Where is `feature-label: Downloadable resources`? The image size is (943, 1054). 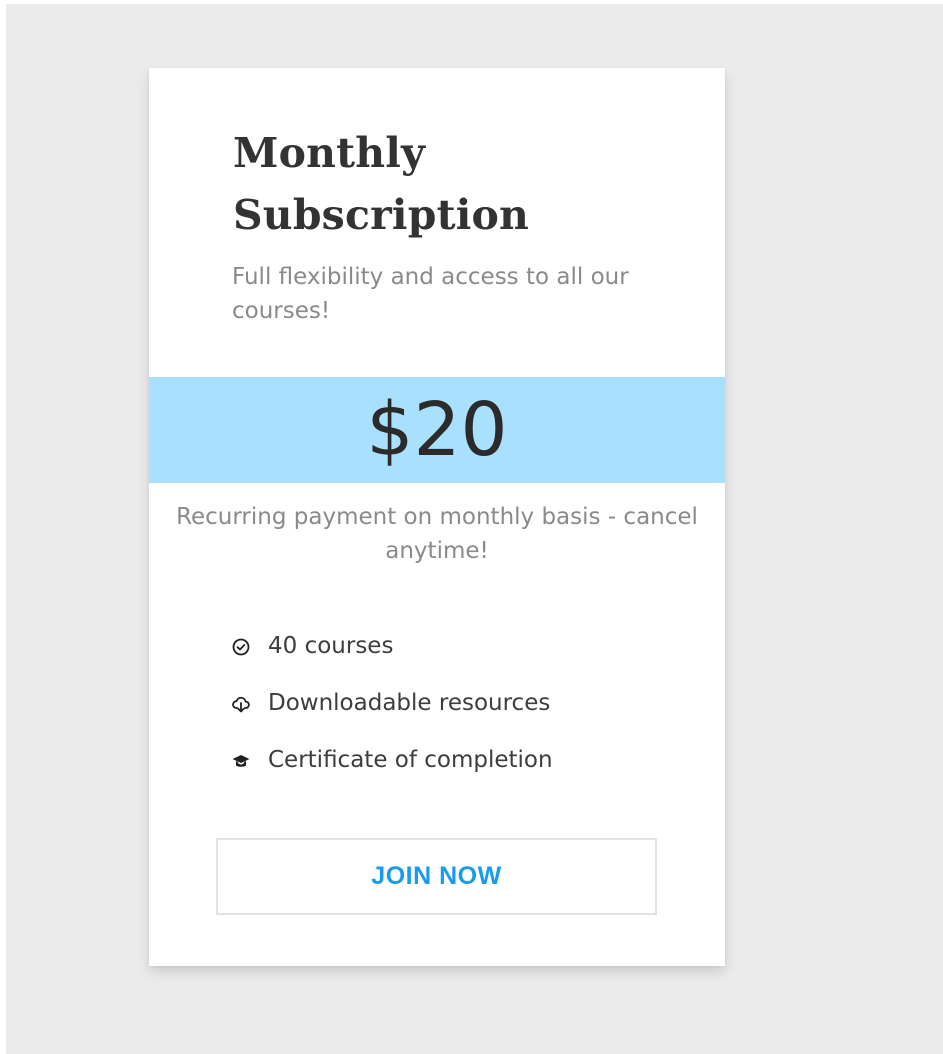
feature-label: Downloadable resources is located at coordinates (409, 703).